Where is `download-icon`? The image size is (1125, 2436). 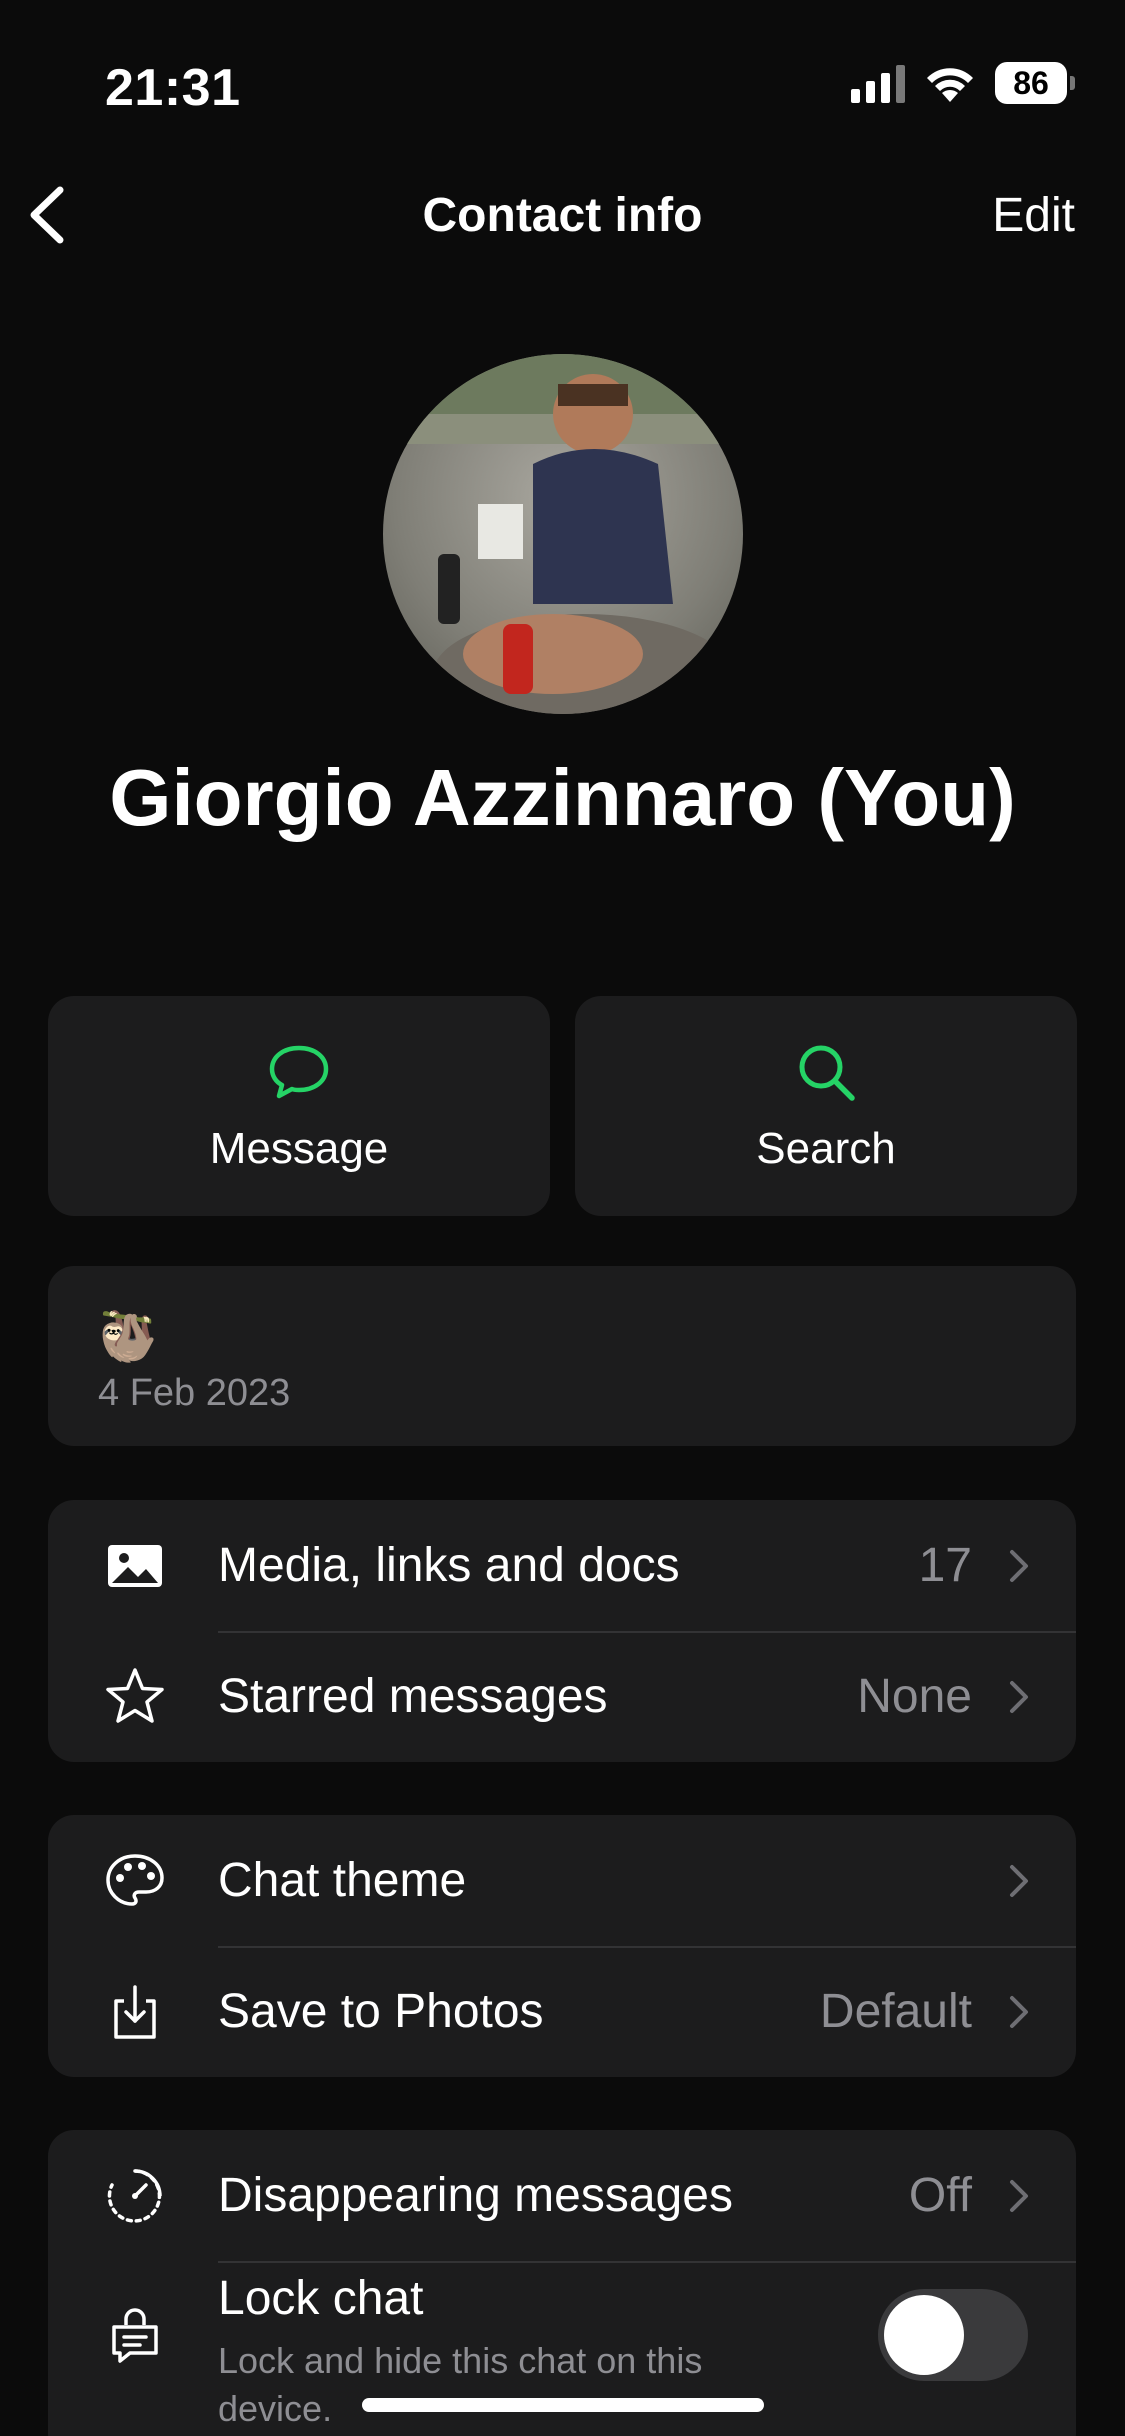
download-icon is located at coordinates (135, 2012).